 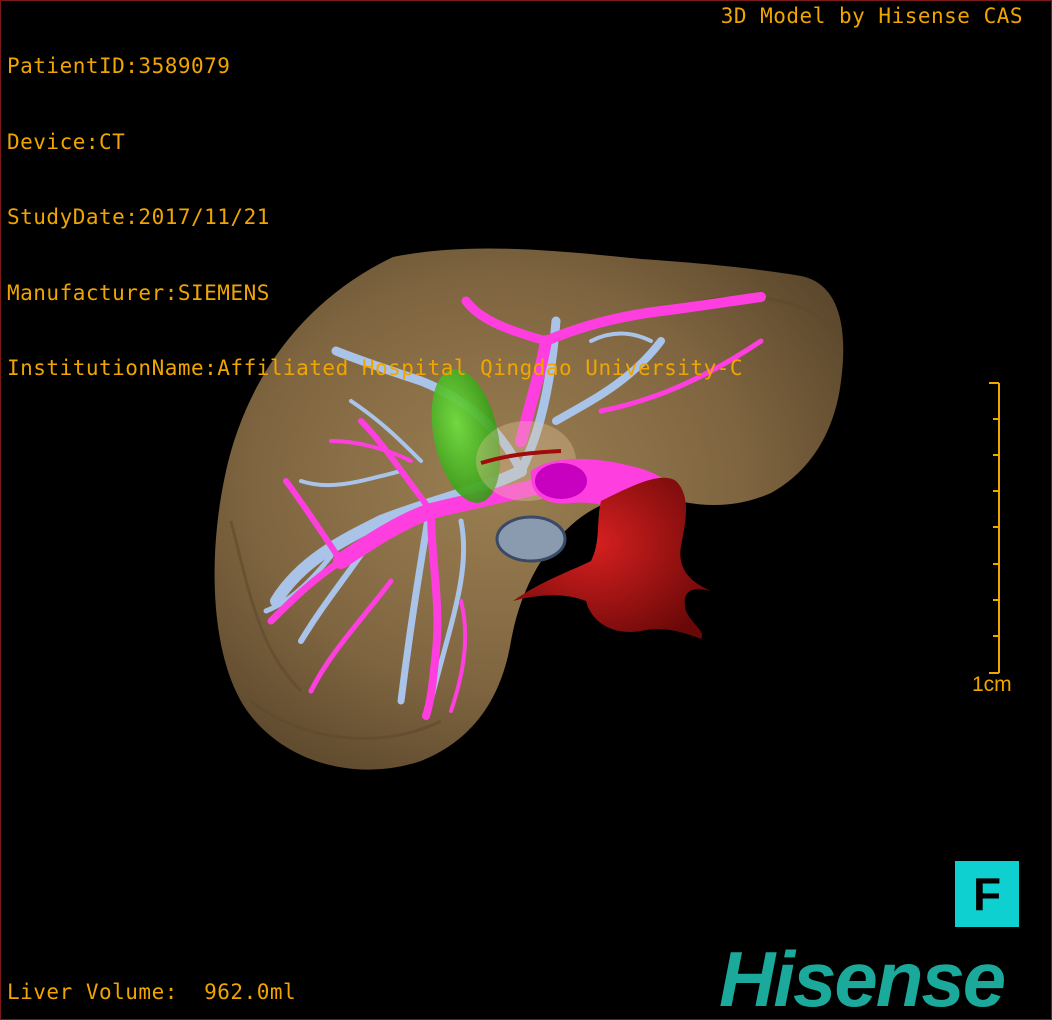 I want to click on scale-label: 1cm, so click(x=992, y=684).